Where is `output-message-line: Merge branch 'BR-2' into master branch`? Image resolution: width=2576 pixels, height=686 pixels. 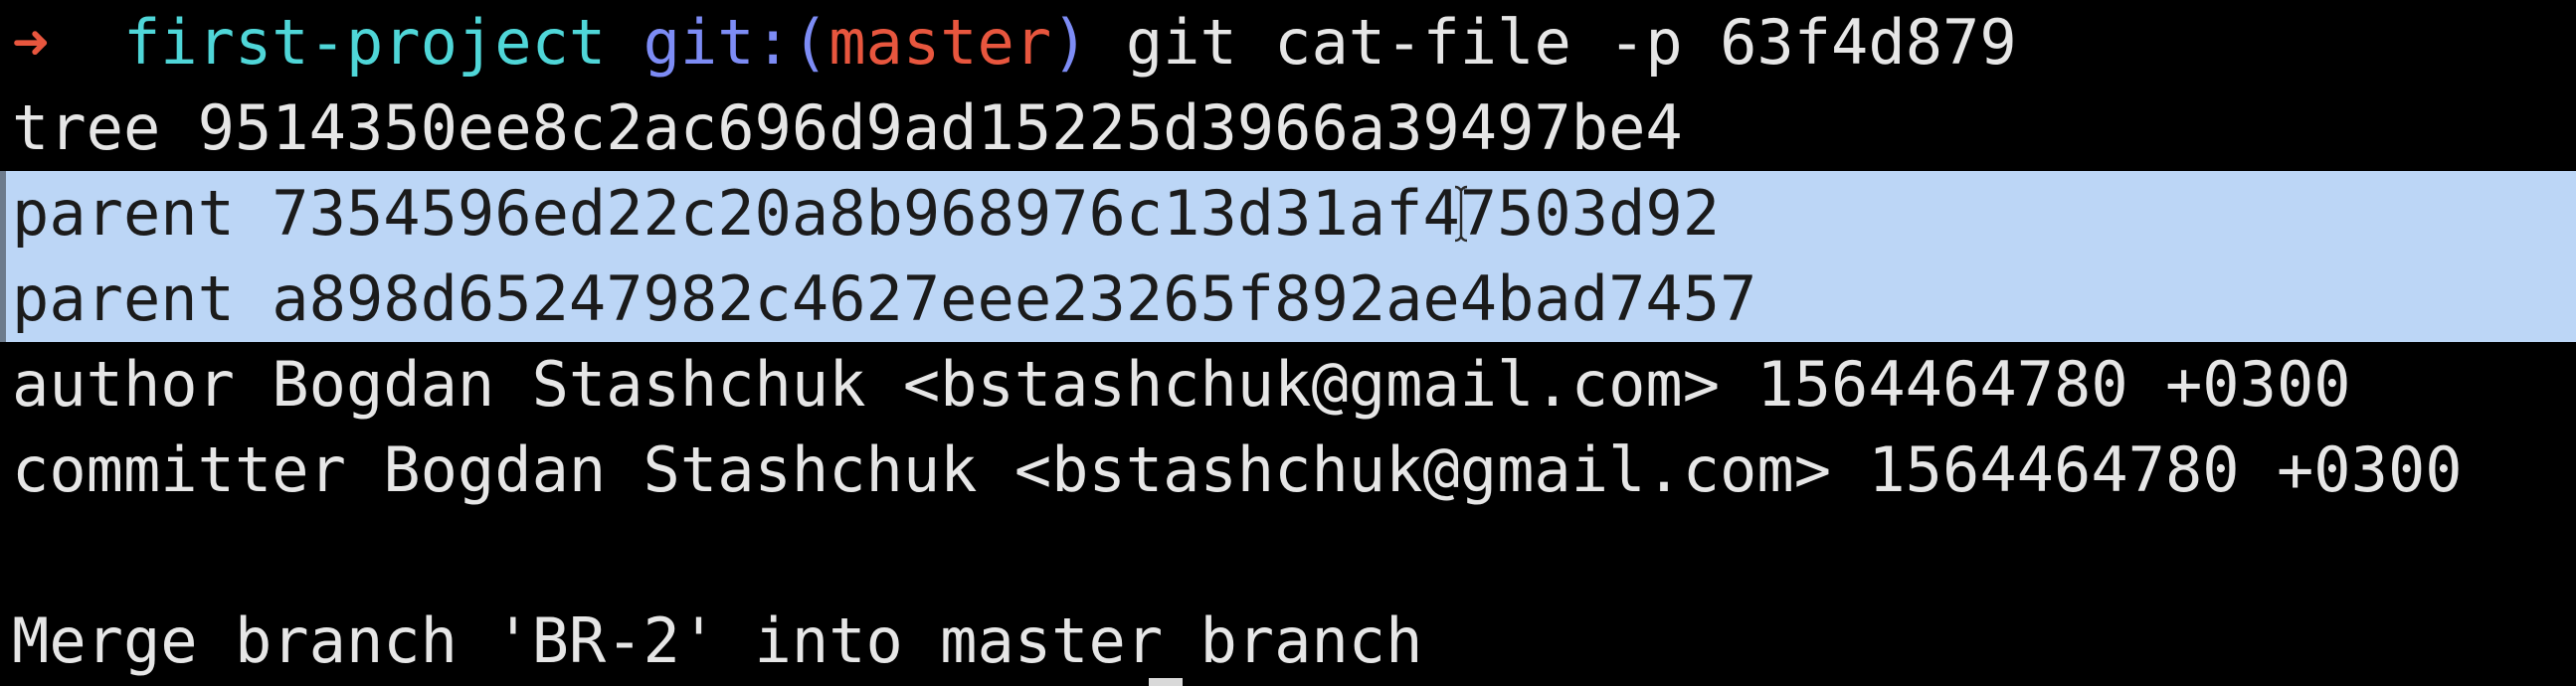 output-message-line: Merge branch 'BR-2' into master branch is located at coordinates (717, 640).